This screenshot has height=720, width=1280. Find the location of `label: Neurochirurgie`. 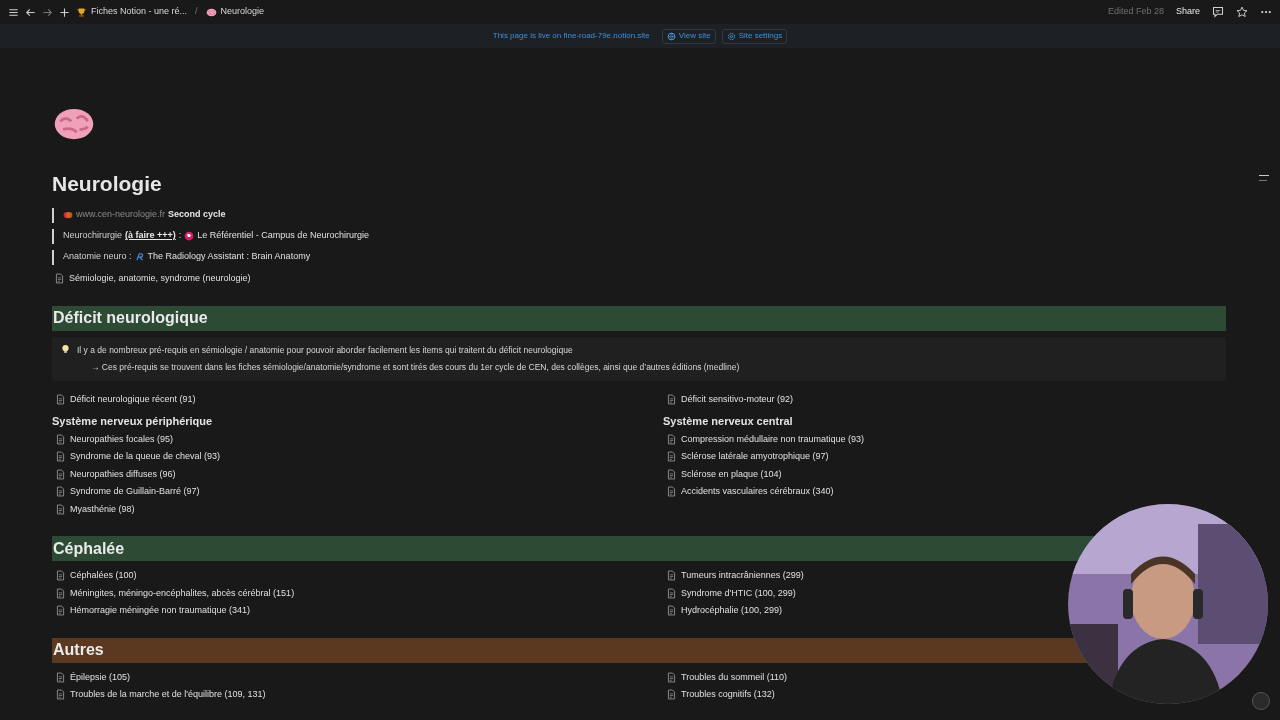

label: Neurochirurgie is located at coordinates (93, 236).